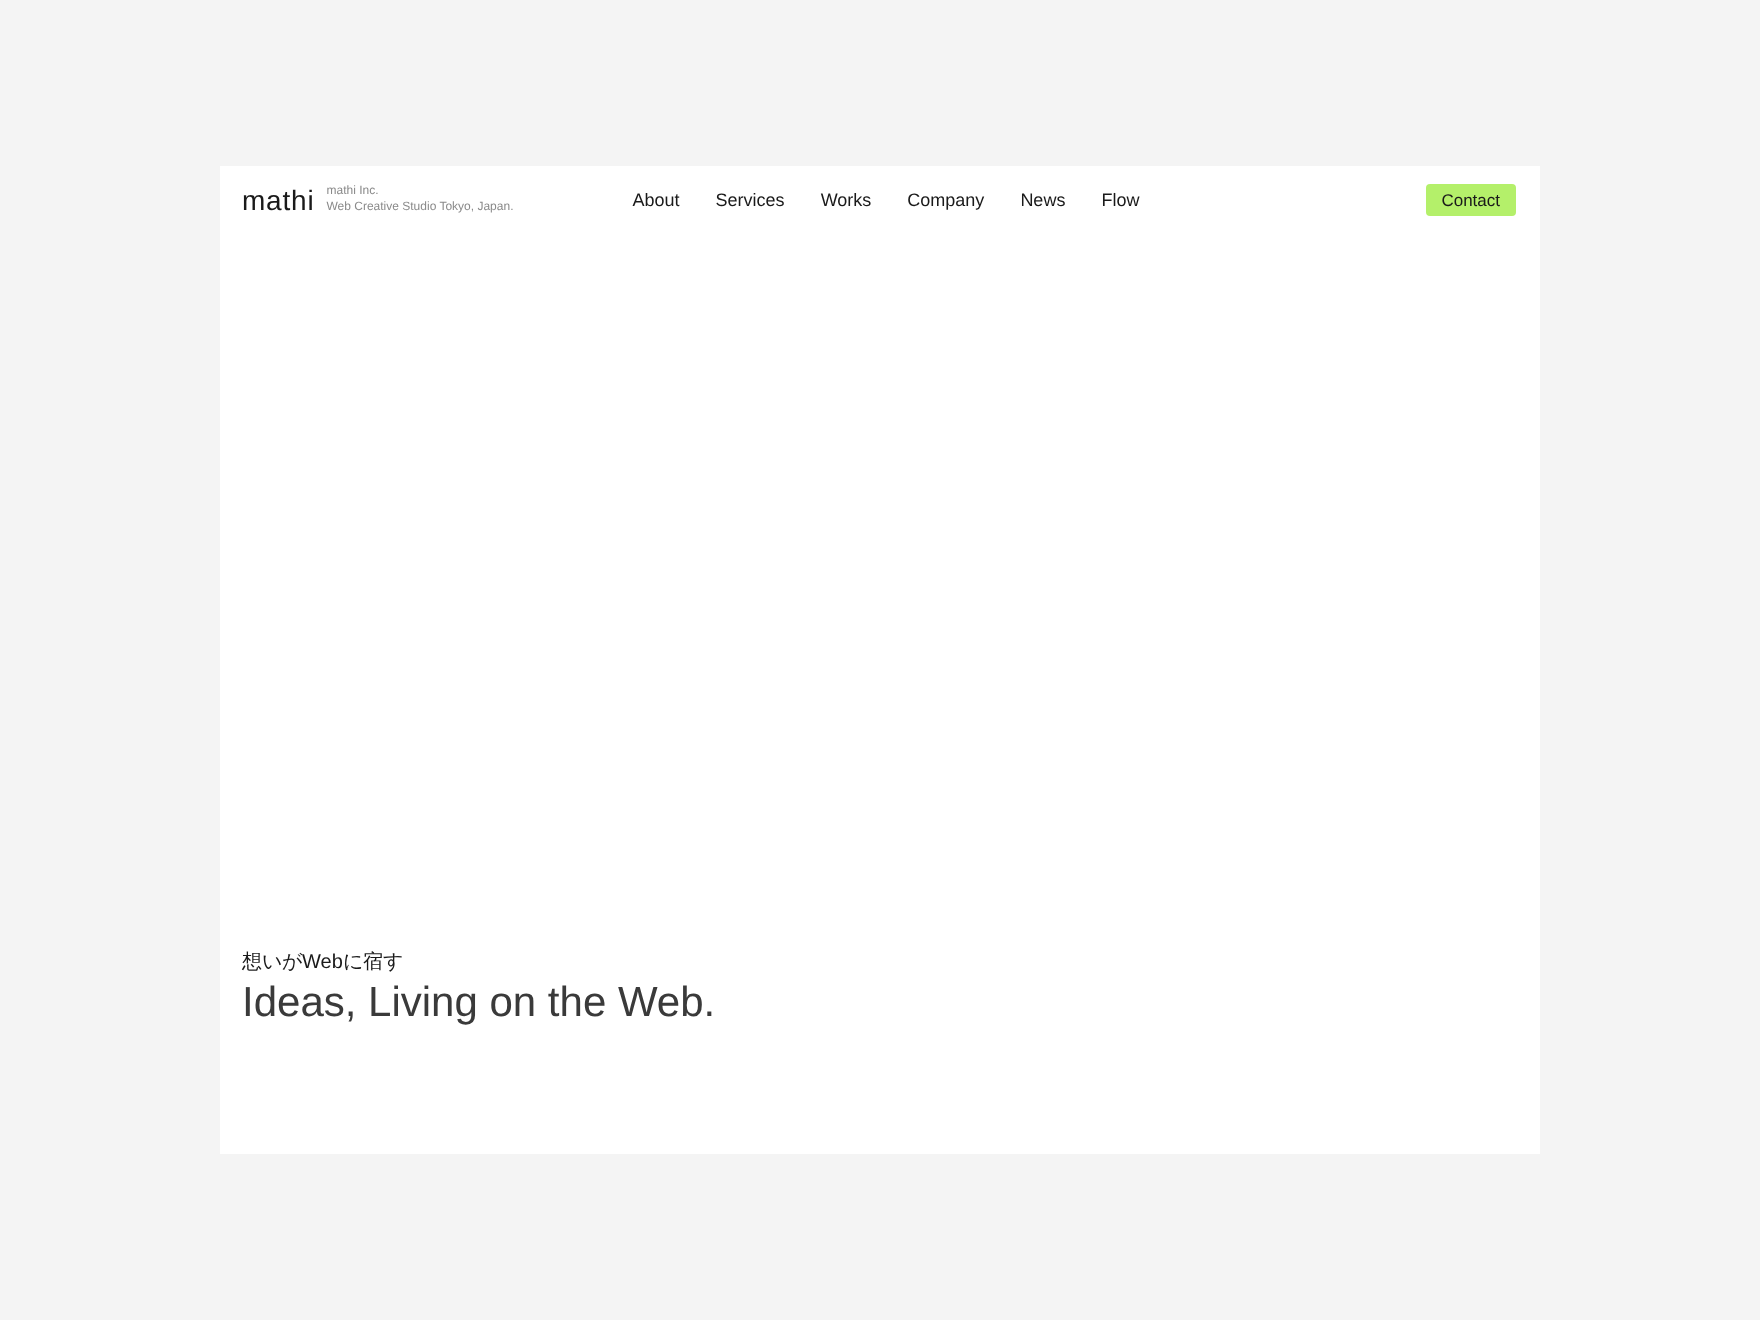 This screenshot has height=1320, width=1760. What do you see at coordinates (322, 962) in the screenshot?
I see `hero-subtitle: 想いがWebに宿す` at bounding box center [322, 962].